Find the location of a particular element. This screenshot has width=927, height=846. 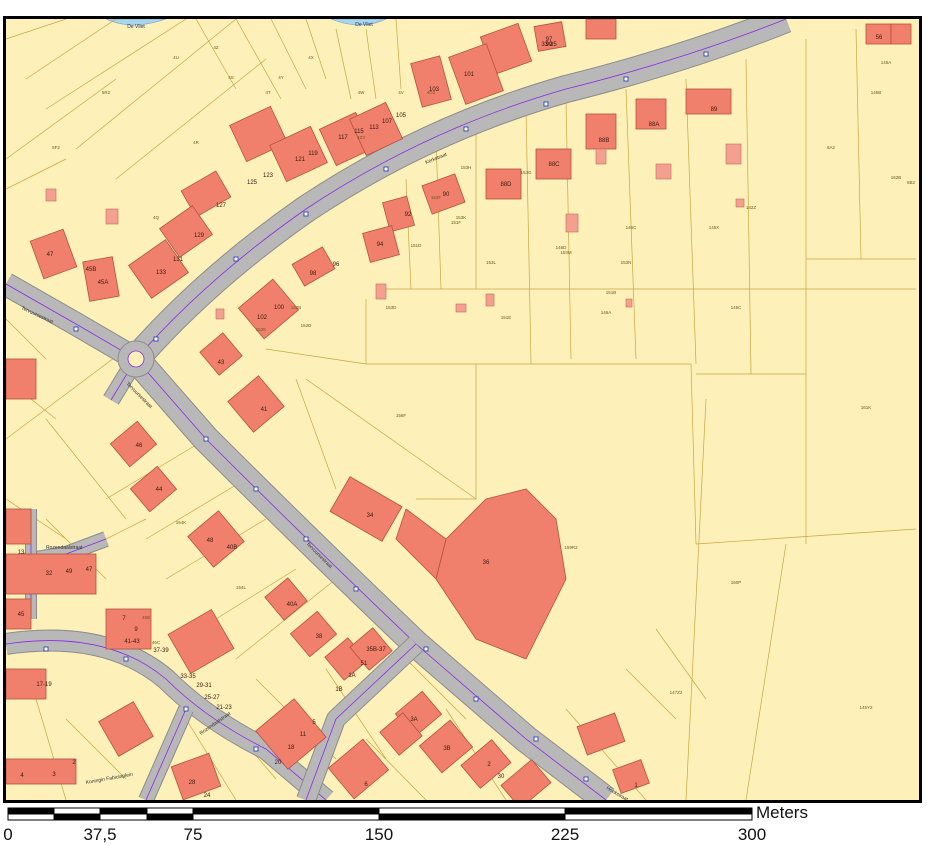

parcel-number-label: 153K is located at coordinates (461, 217).